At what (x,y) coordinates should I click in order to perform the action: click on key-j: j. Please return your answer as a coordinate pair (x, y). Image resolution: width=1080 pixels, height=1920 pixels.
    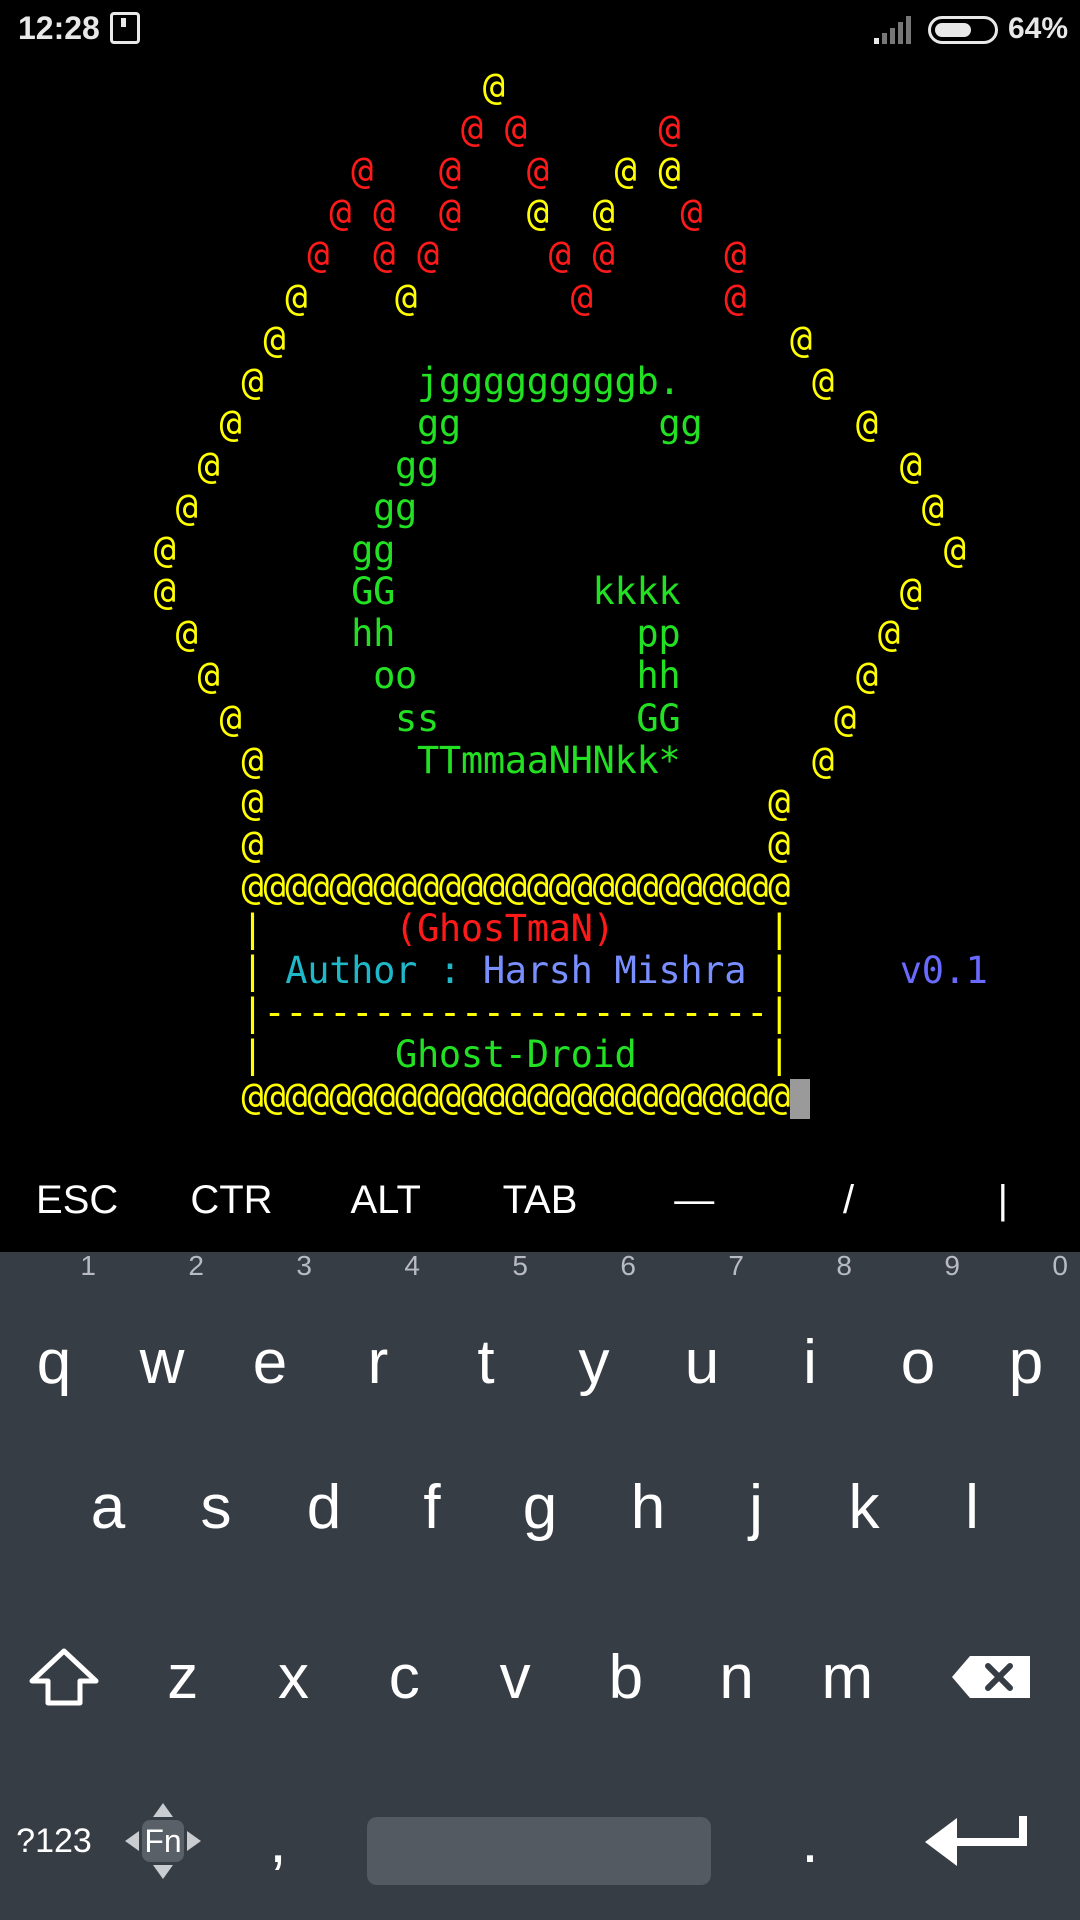
    Looking at the image, I should click on (756, 1507).